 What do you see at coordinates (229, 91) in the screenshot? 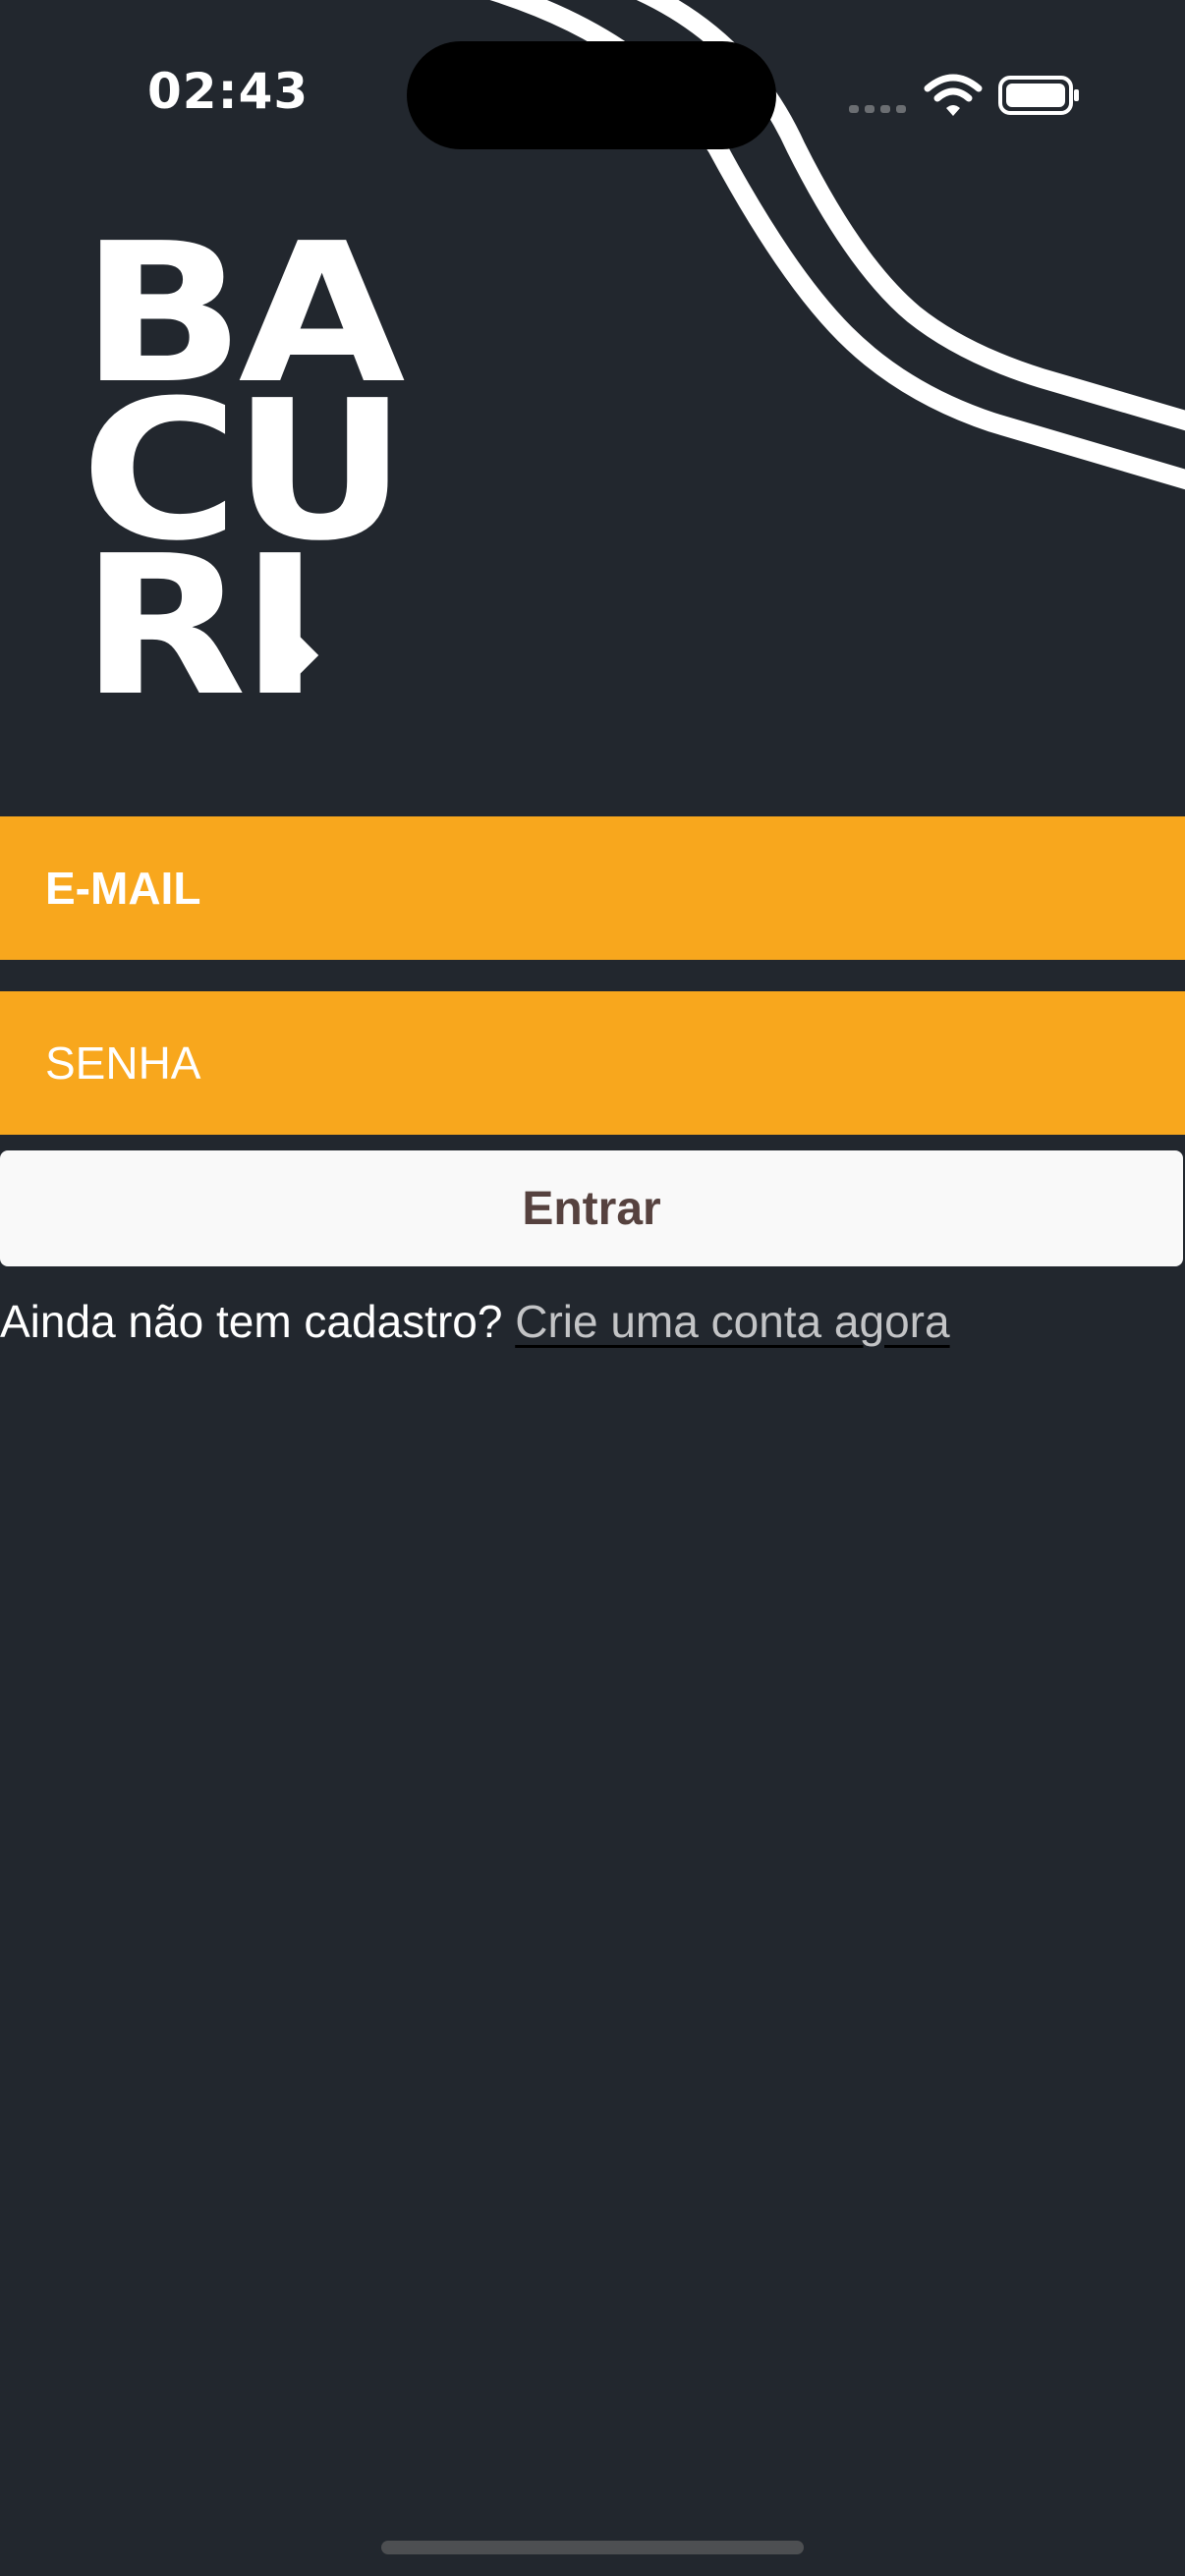
I see `status-bar-time: 02:43` at bounding box center [229, 91].